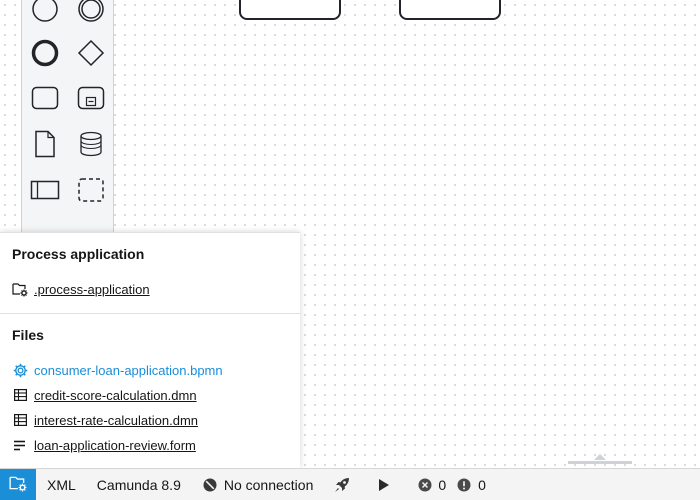 The height and width of the screenshot is (500, 700). I want to click on data-store-icon, so click(91, 144).